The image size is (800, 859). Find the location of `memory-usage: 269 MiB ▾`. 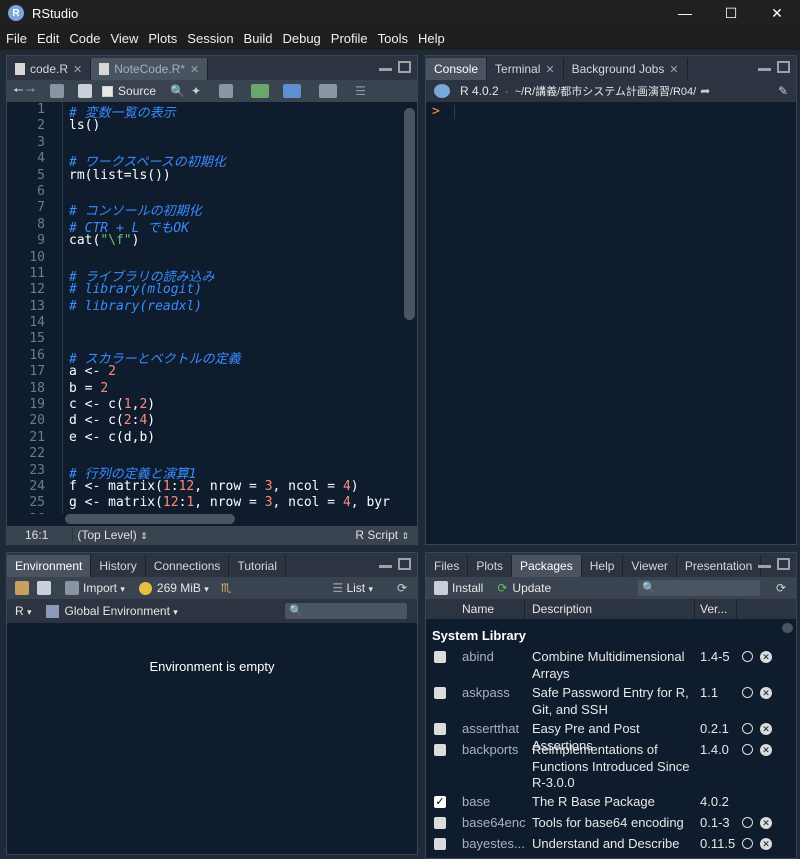

memory-usage: 269 MiB ▾ is located at coordinates (183, 588).